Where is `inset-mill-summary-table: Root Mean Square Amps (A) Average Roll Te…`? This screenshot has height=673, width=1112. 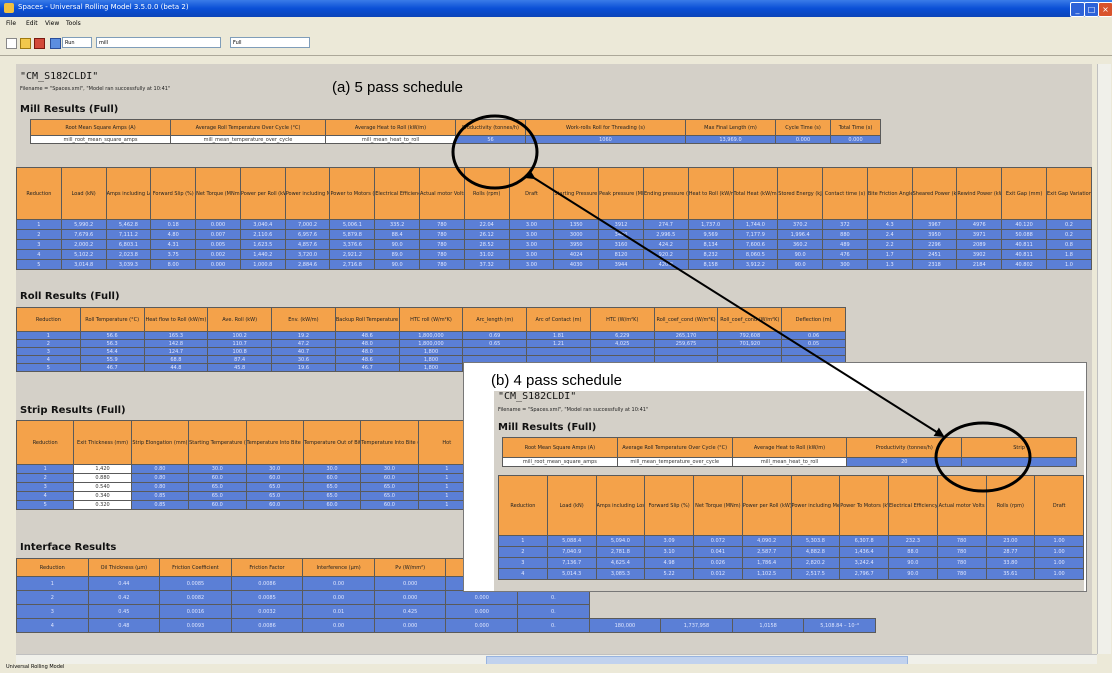 inset-mill-summary-table: Root Mean Square Amps (A) Average Roll Te… is located at coordinates (789, 452).